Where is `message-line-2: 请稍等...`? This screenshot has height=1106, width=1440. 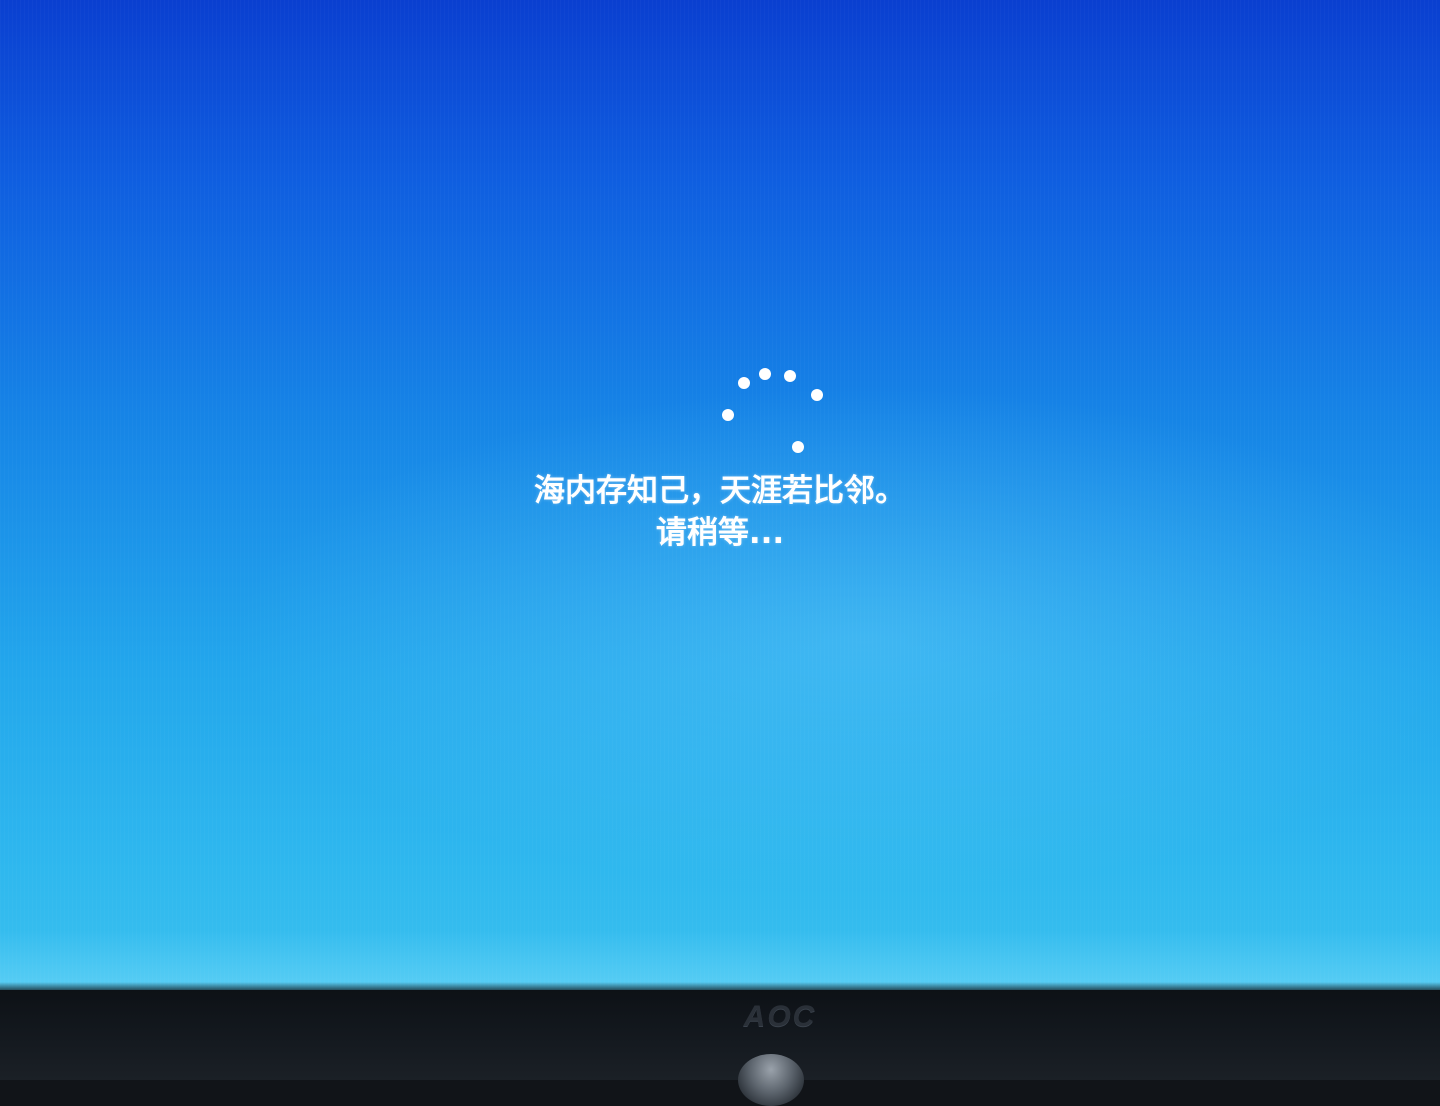
message-line-2: 请稍等... is located at coordinates (720, 533).